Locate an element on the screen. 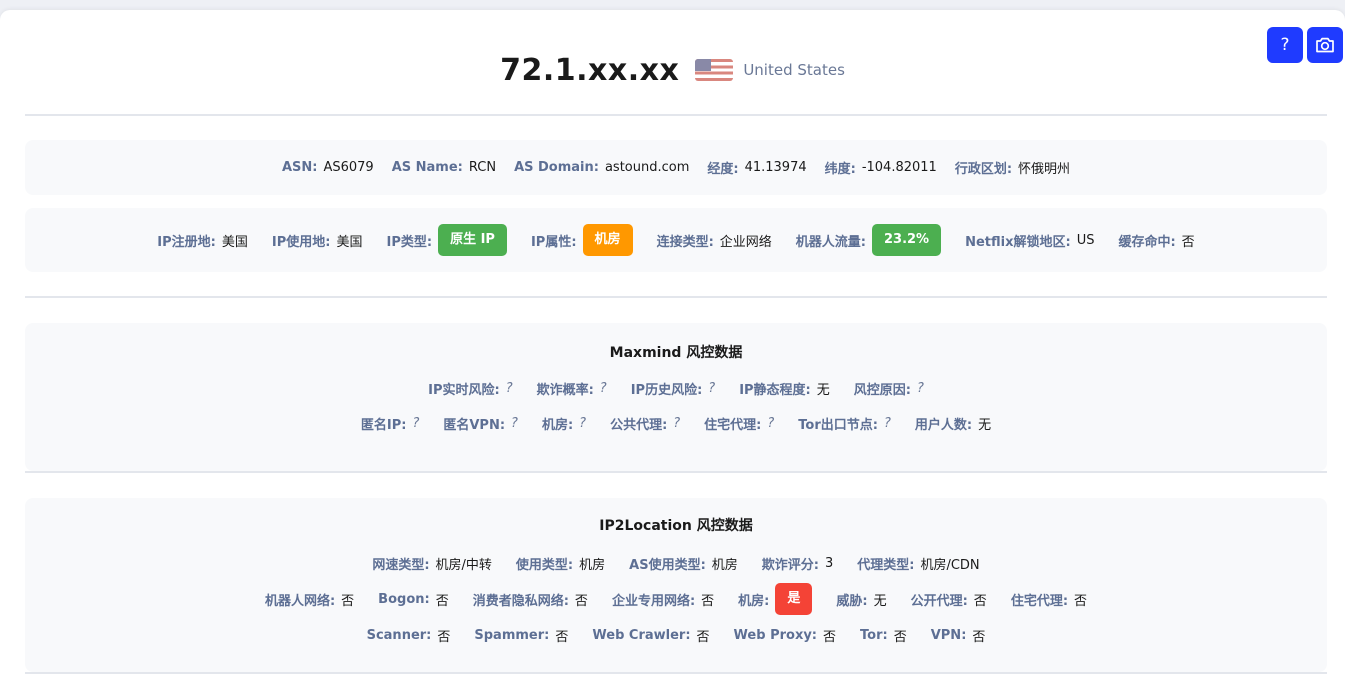  status-badge: 23.2% is located at coordinates (906, 240).